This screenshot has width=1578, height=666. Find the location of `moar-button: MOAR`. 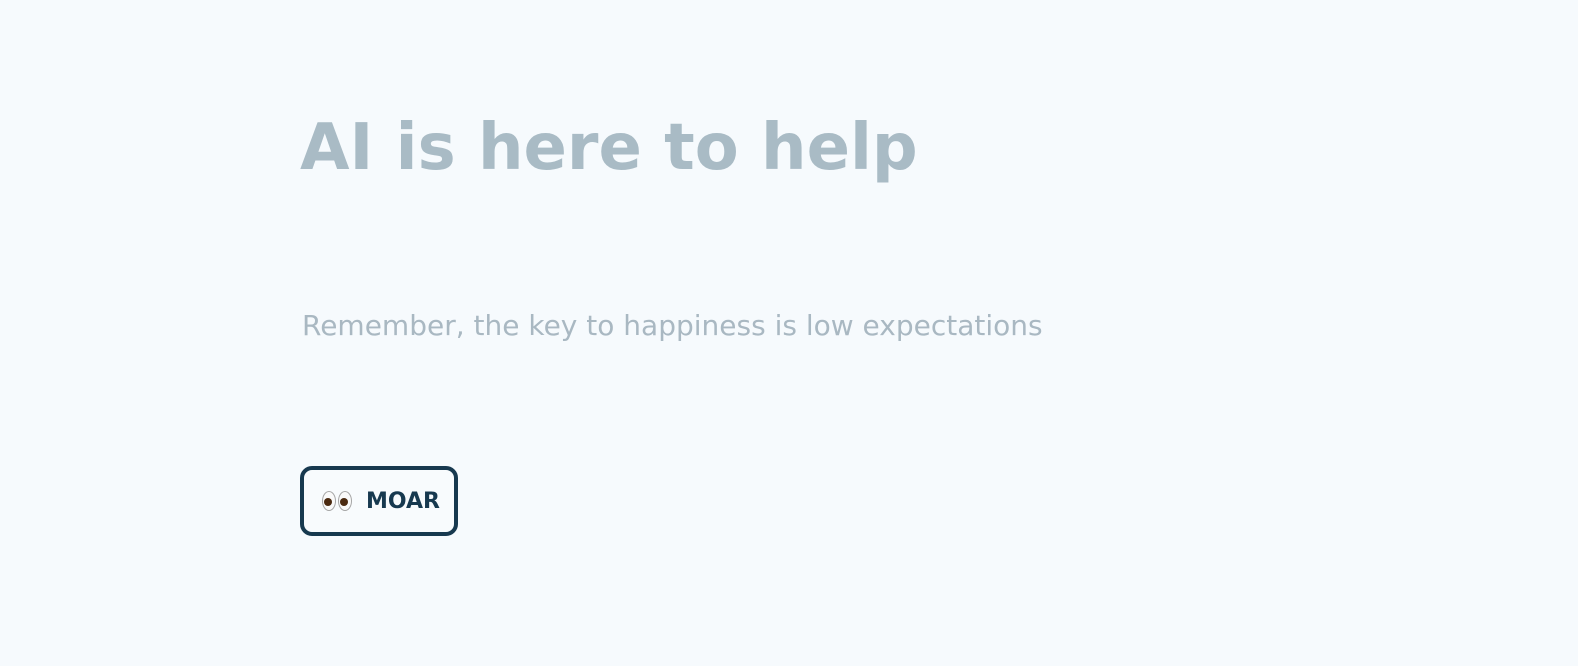

moar-button: MOAR is located at coordinates (379, 501).